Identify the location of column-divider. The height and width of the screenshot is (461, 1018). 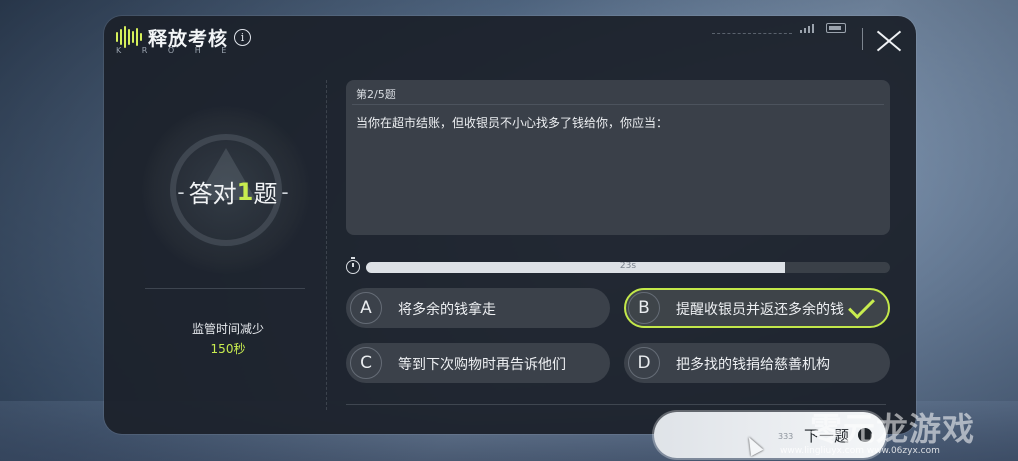
(327, 245).